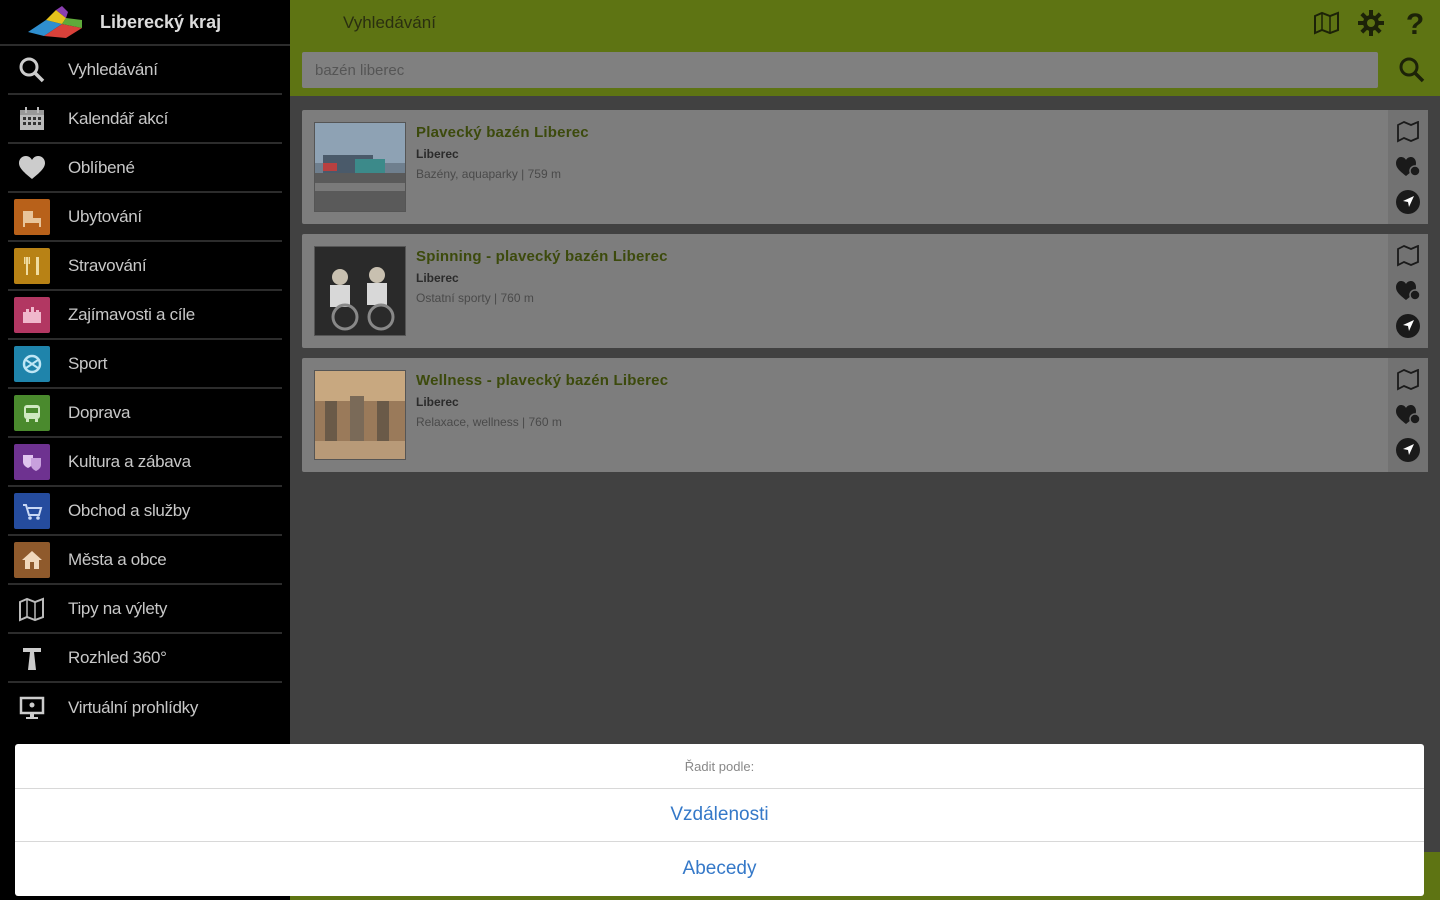 The height and width of the screenshot is (900, 1440). I want to click on sidebar-item-label: Sport, so click(88, 363).